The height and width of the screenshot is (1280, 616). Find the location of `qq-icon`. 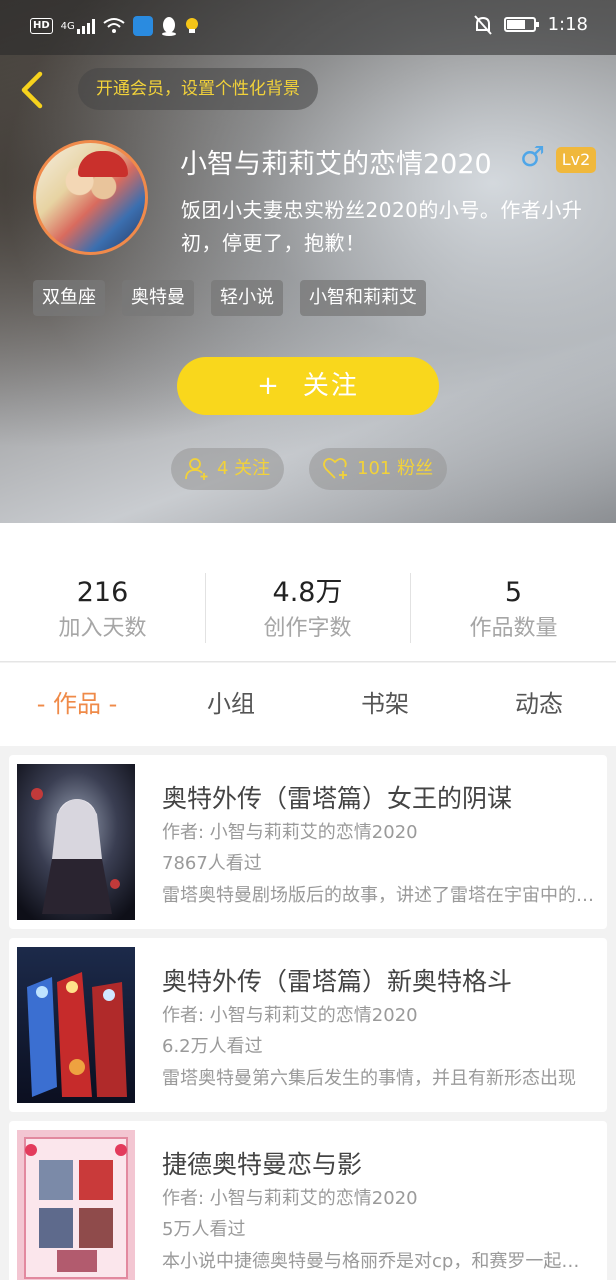

qq-icon is located at coordinates (168, 26).